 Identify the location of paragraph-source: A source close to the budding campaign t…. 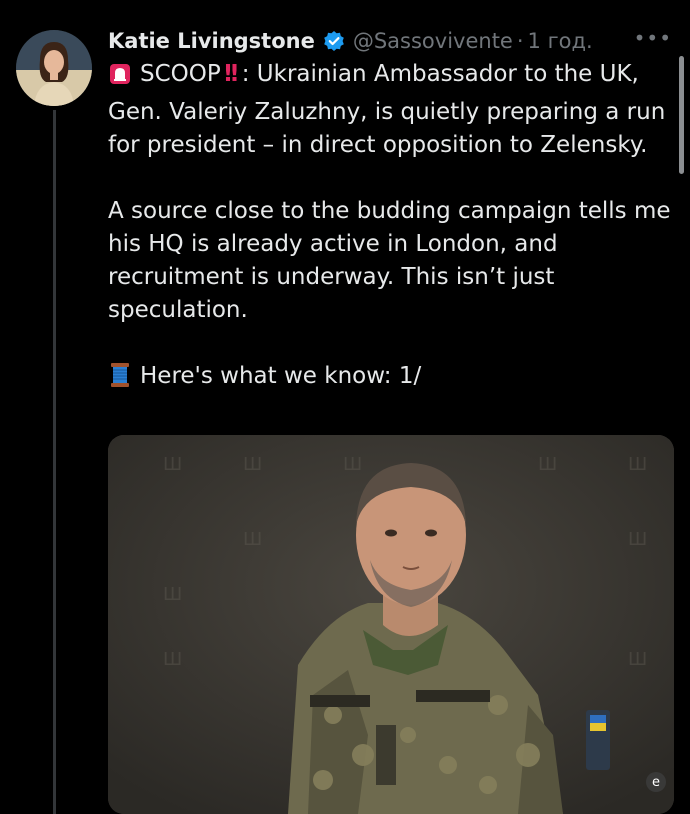
(389, 260).